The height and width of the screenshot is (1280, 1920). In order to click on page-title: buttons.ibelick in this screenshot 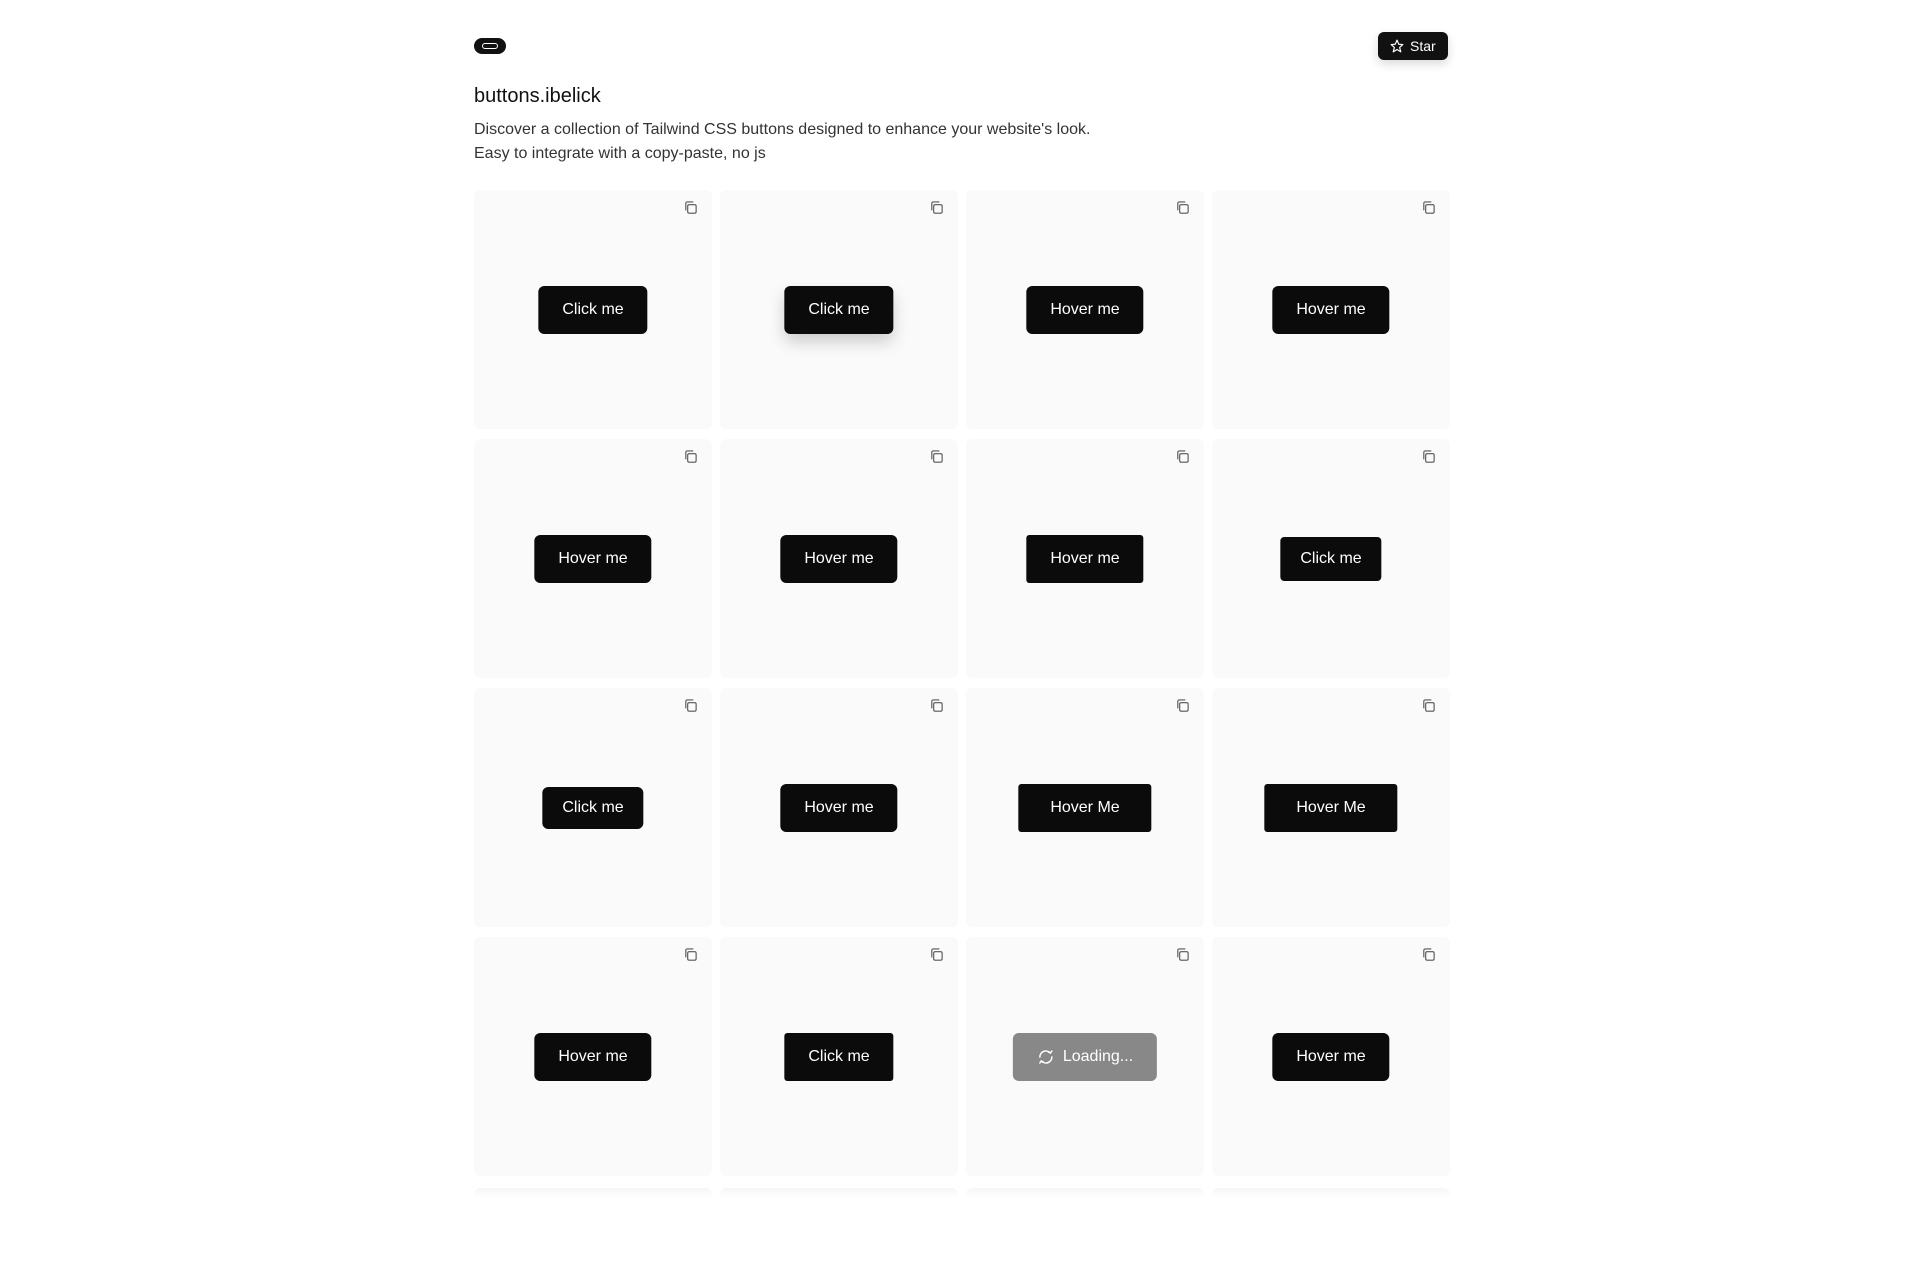, I will do `click(537, 96)`.